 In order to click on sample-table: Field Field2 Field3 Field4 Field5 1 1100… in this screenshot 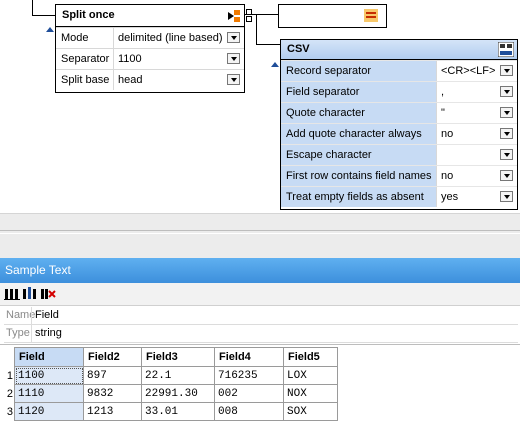, I will do `click(171, 384)`.